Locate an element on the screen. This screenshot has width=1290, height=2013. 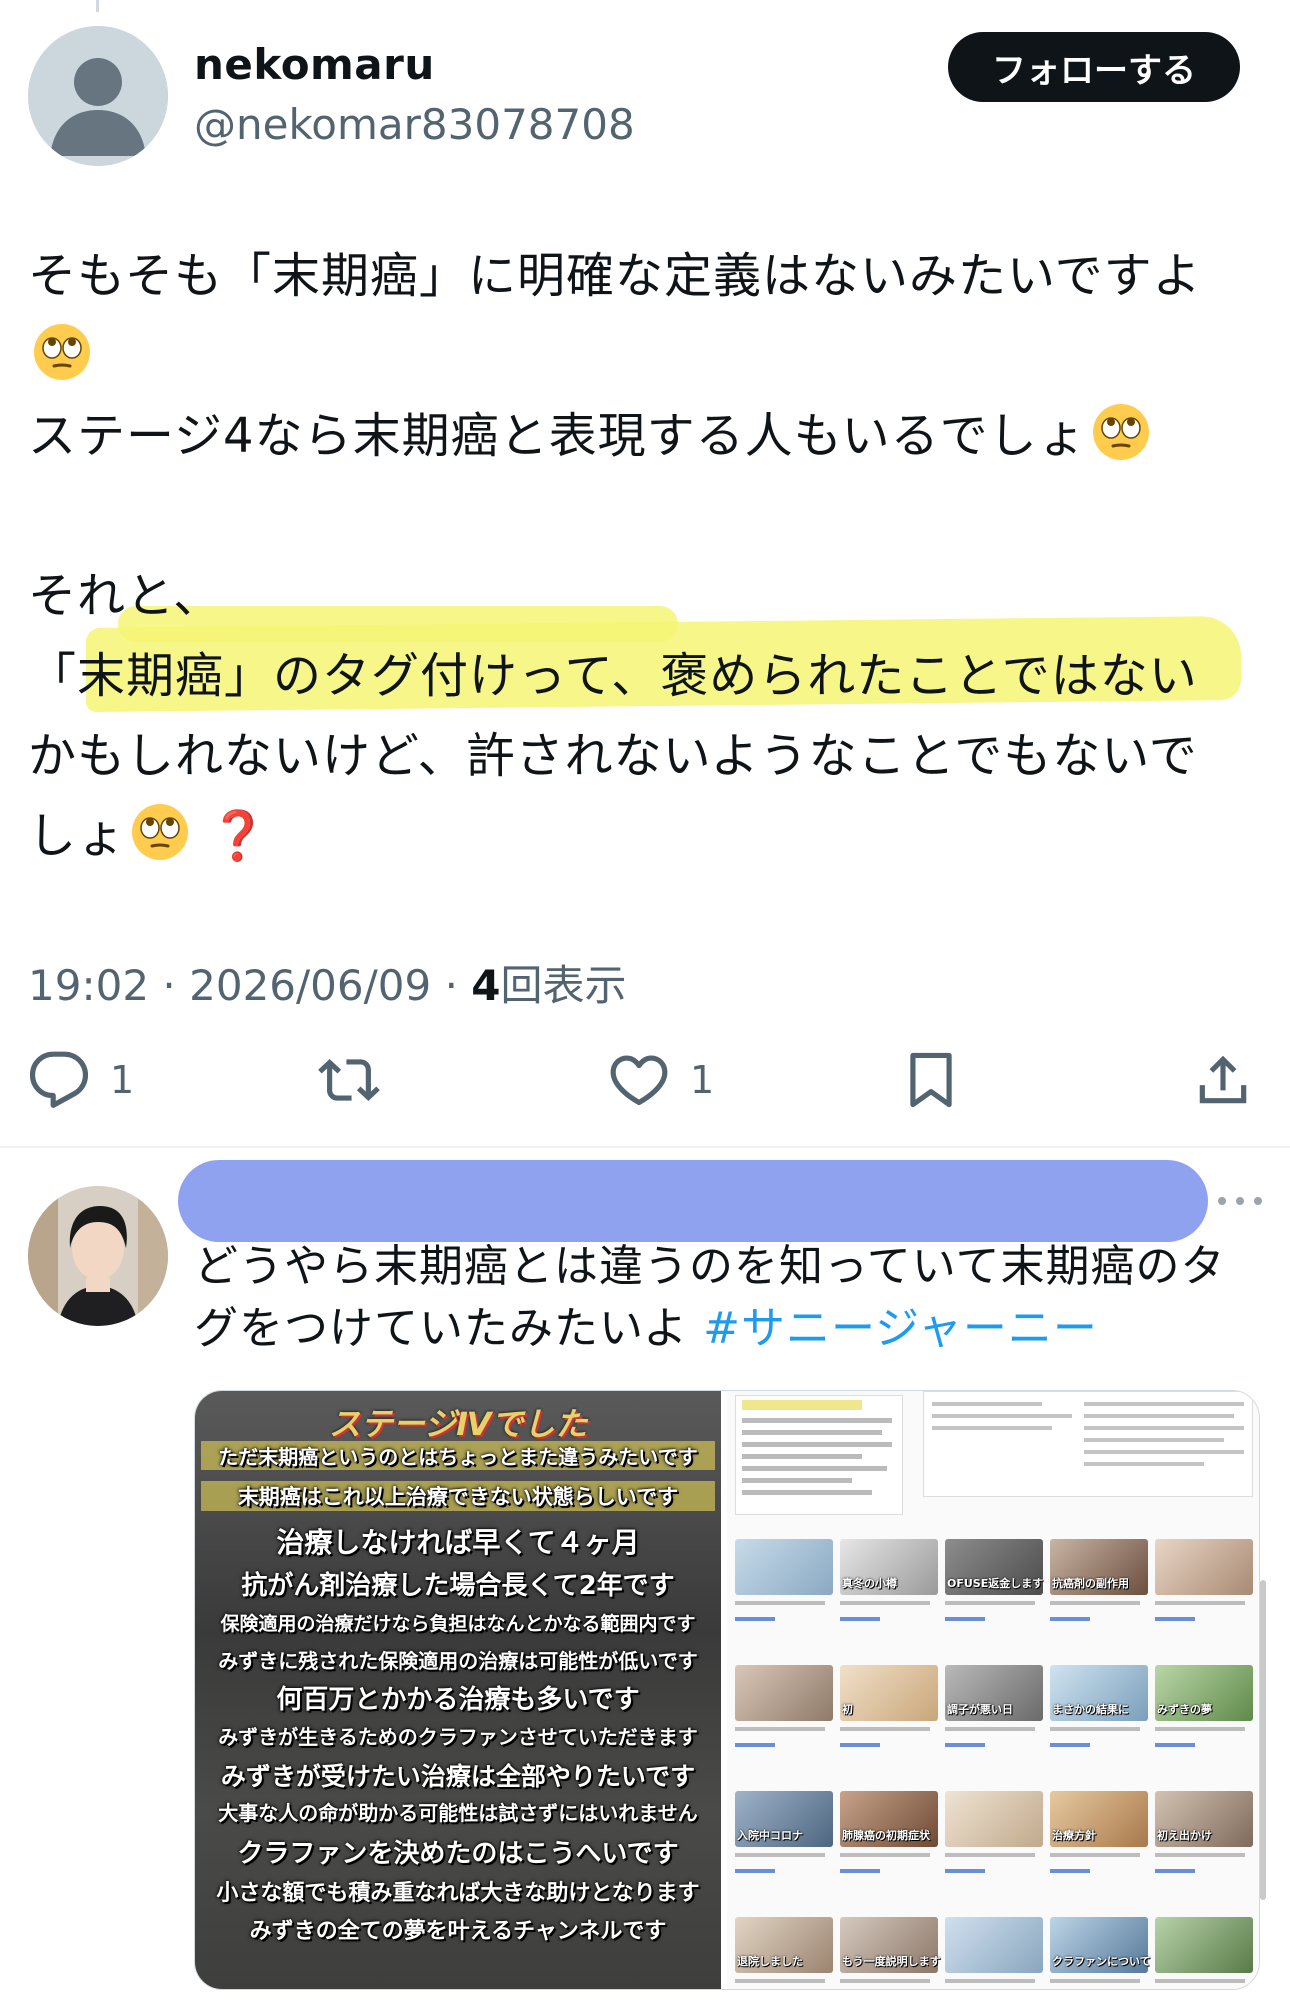
views-count: 4 is located at coordinates (486, 985).